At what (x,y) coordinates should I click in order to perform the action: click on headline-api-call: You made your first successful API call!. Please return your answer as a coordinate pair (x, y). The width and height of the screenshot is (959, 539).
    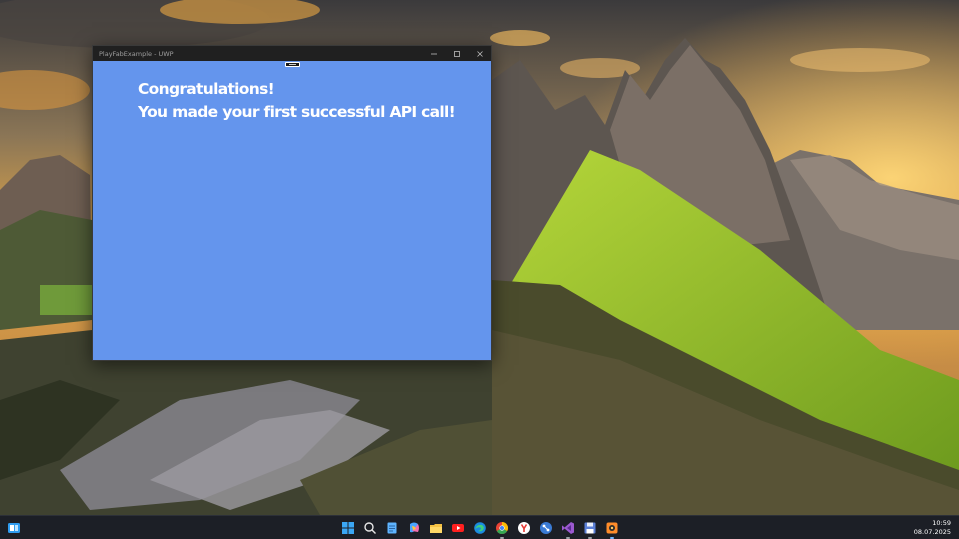
    Looking at the image, I should click on (297, 112).